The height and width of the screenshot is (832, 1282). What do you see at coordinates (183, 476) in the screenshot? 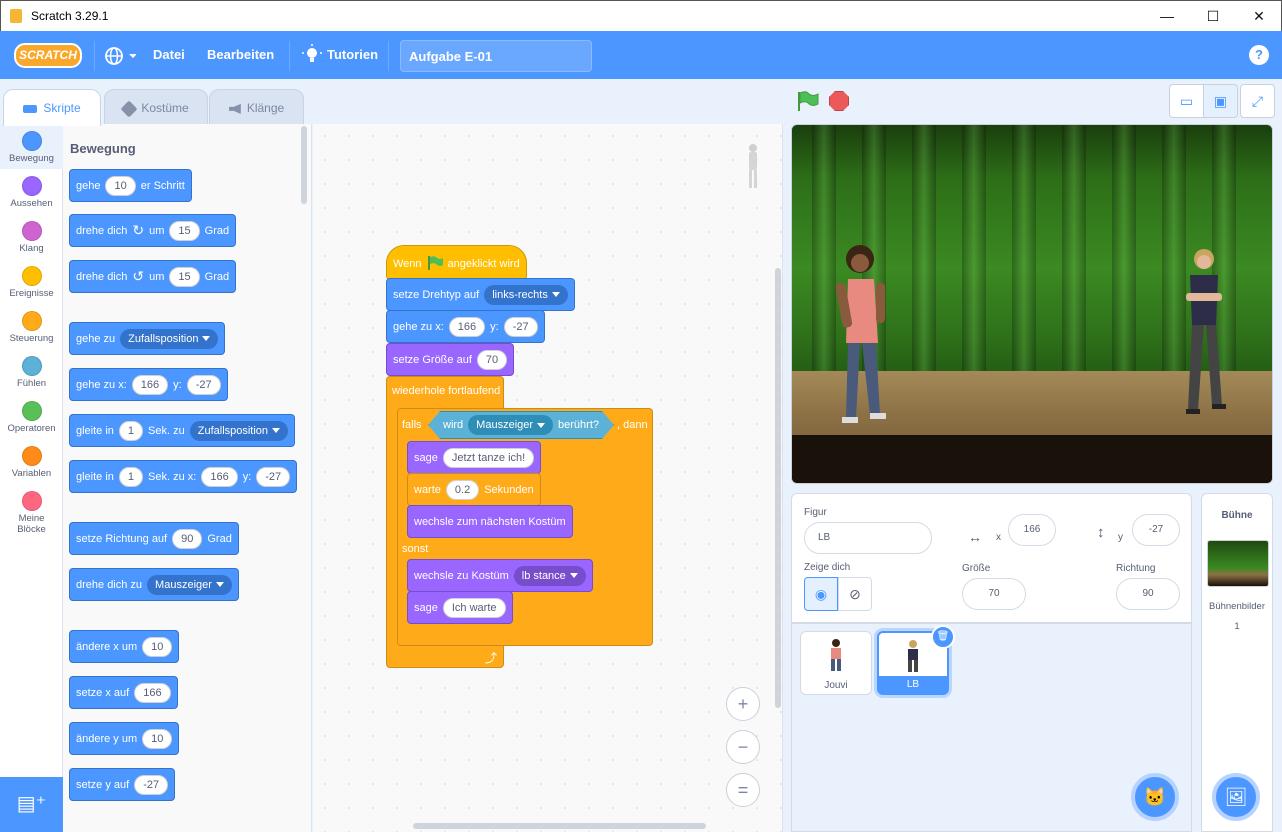
I see `block-glide-to-xy: gleite in 1 Sek. zu x: 166 y: -27` at bounding box center [183, 476].